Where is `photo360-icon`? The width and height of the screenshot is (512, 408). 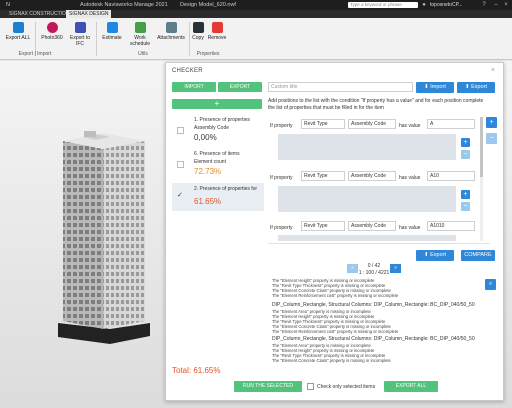 photo360-icon is located at coordinates (52, 27).